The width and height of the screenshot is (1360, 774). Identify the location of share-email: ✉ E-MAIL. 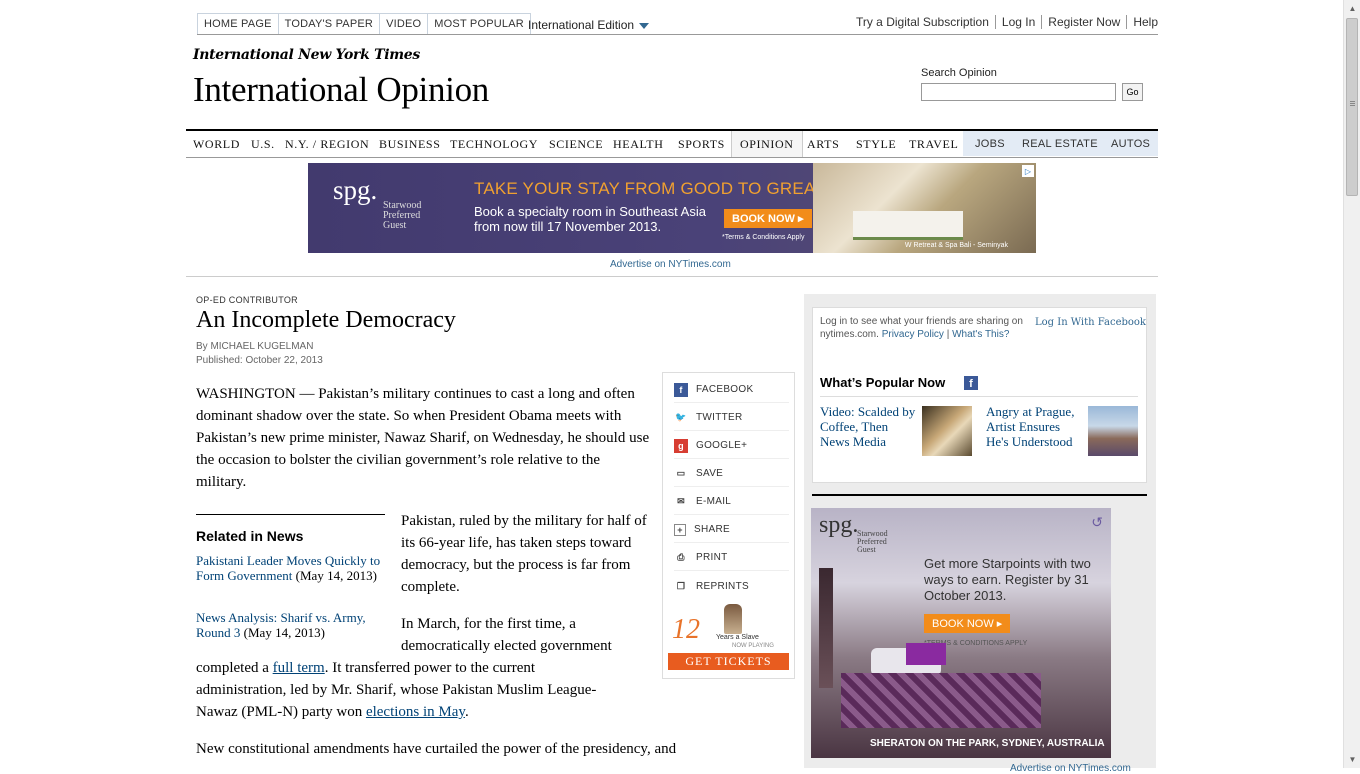
(731, 502).